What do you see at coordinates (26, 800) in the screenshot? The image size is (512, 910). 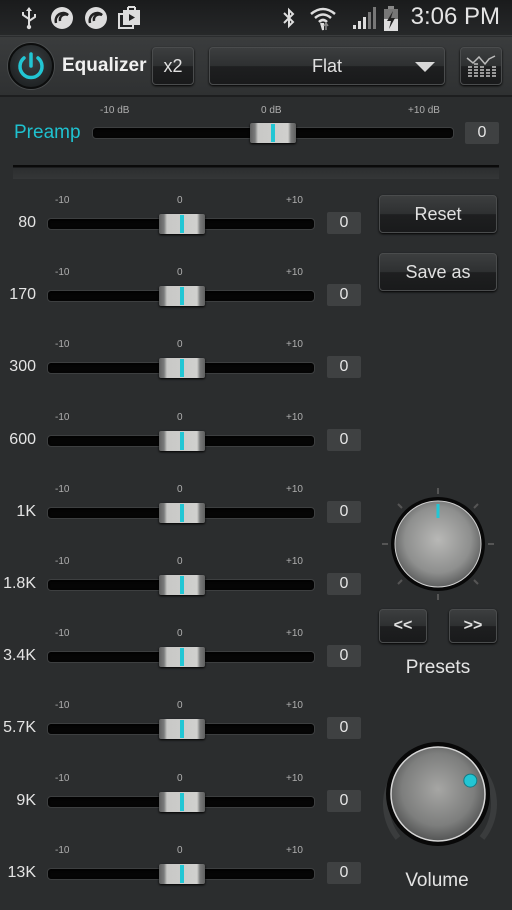 I see `band-frequency-label: 9K` at bounding box center [26, 800].